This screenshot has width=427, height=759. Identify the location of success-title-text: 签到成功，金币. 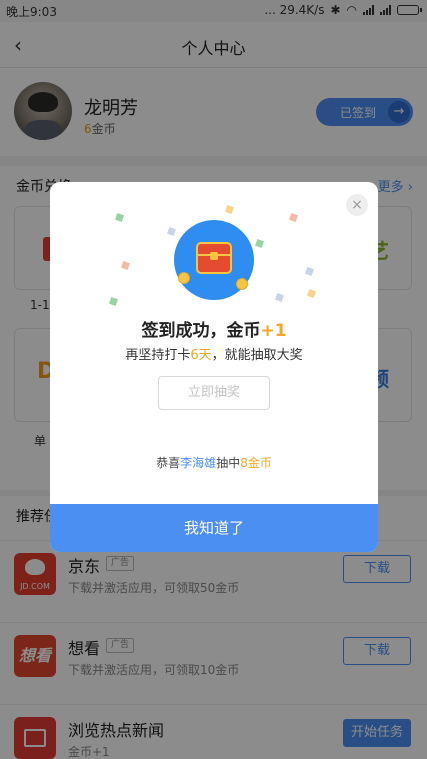
(201, 331).